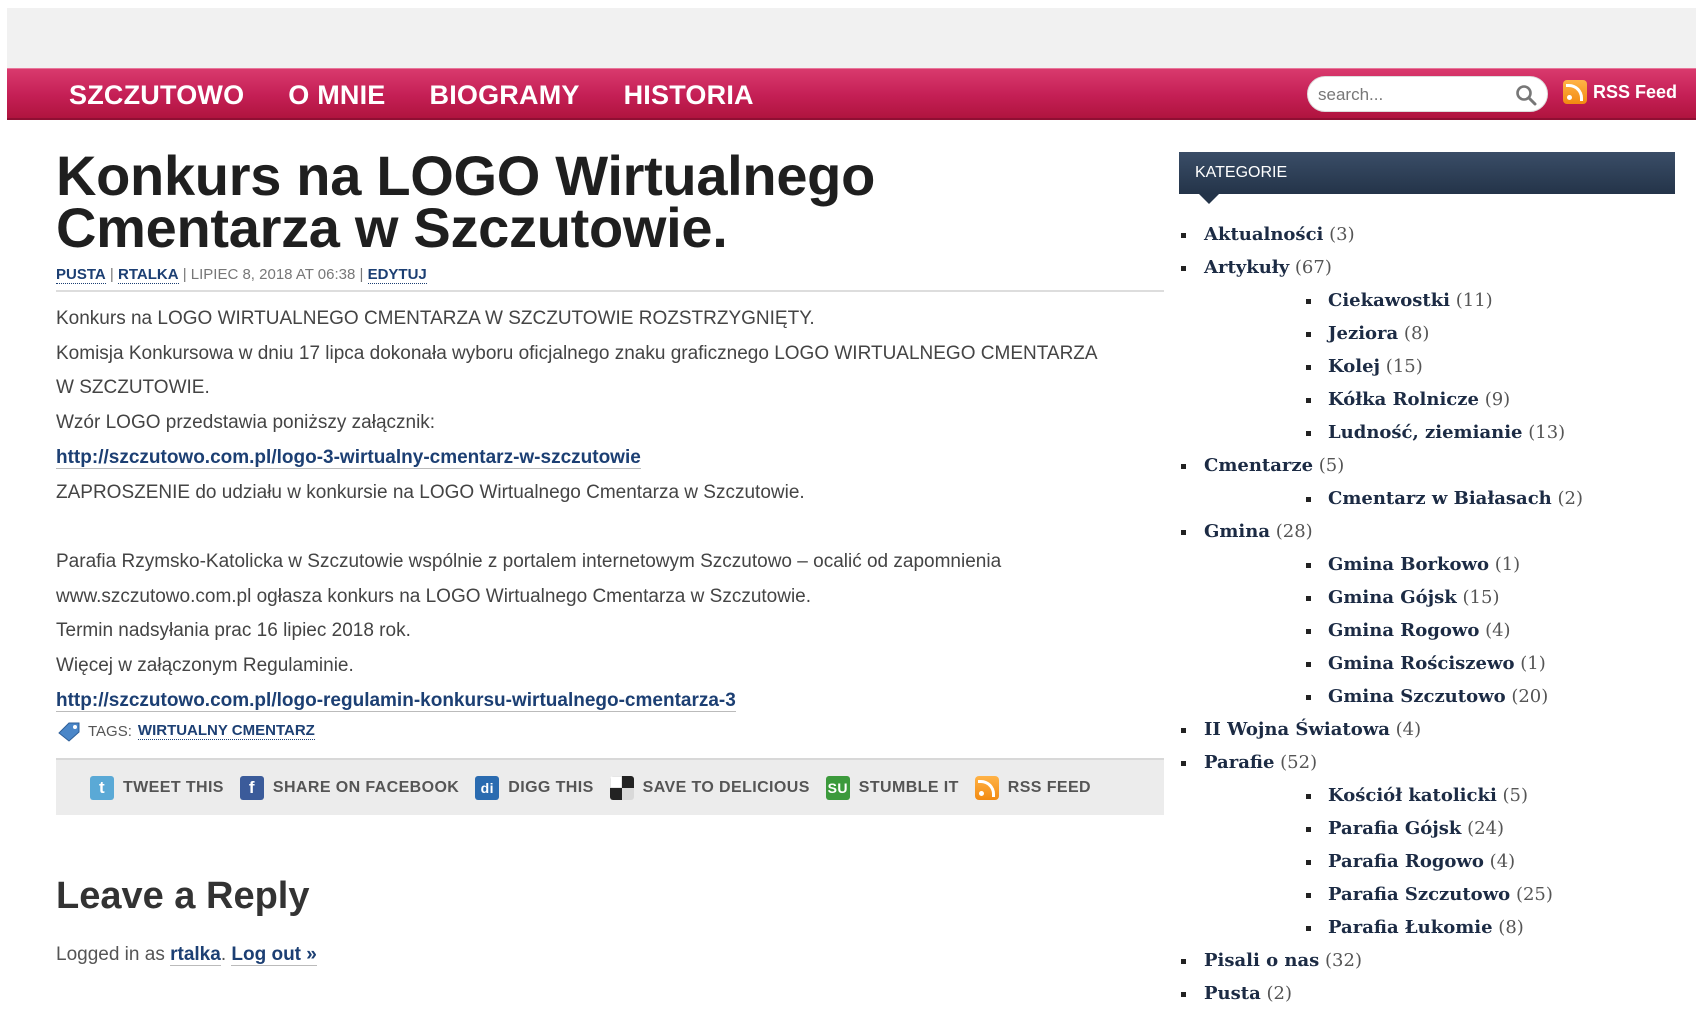 The width and height of the screenshot is (1696, 1013). Describe the element at coordinates (1406, 861) in the screenshot. I see `category-link: Parafia Rogowo` at that location.